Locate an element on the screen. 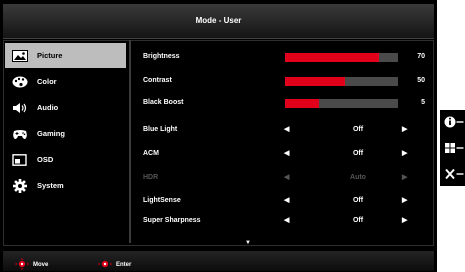 The width and height of the screenshot is (465, 272). sidebar-item-label: Picture is located at coordinates (50, 55).